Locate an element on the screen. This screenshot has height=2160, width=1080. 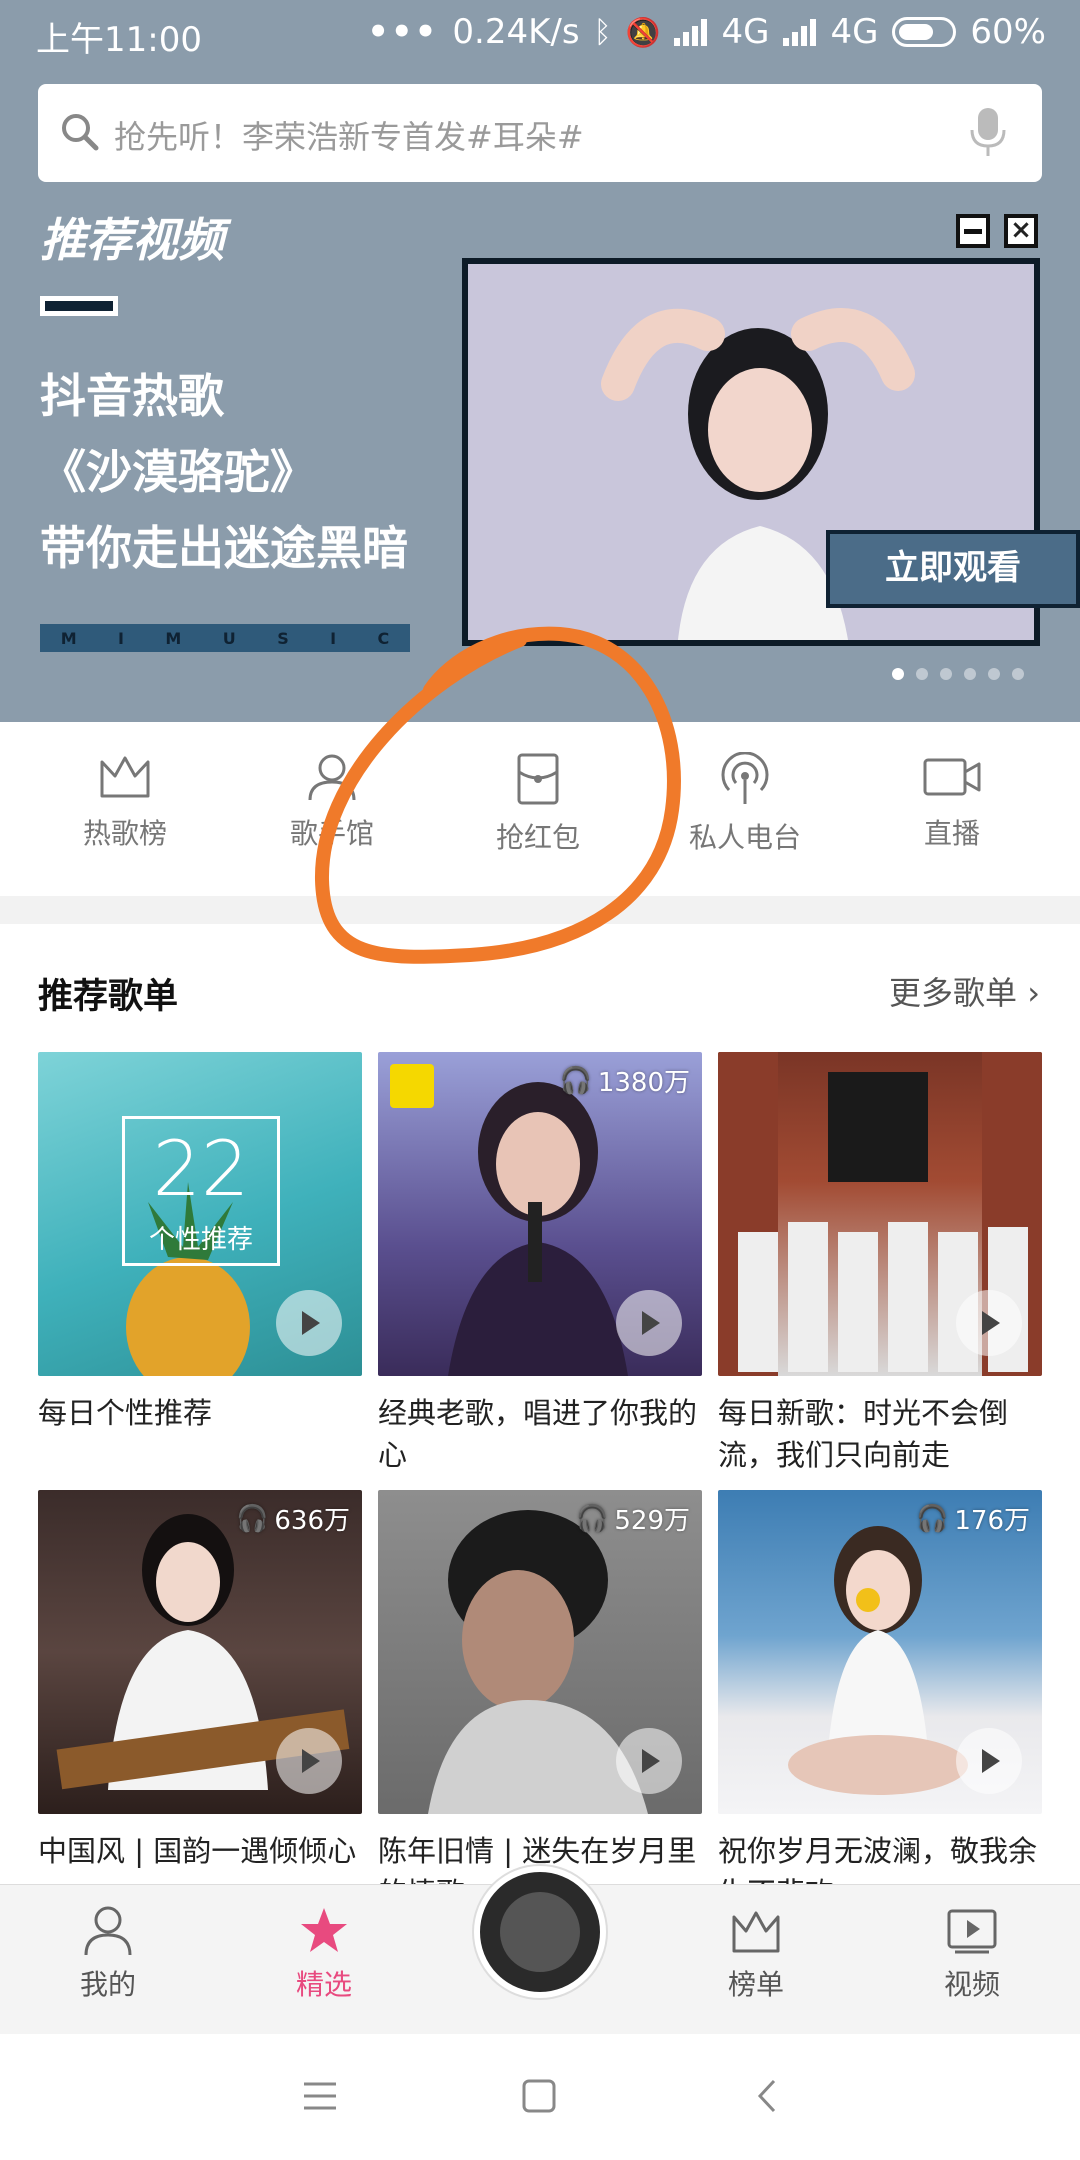
play-count: 🎧 1380万 is located at coordinates (624, 1082).